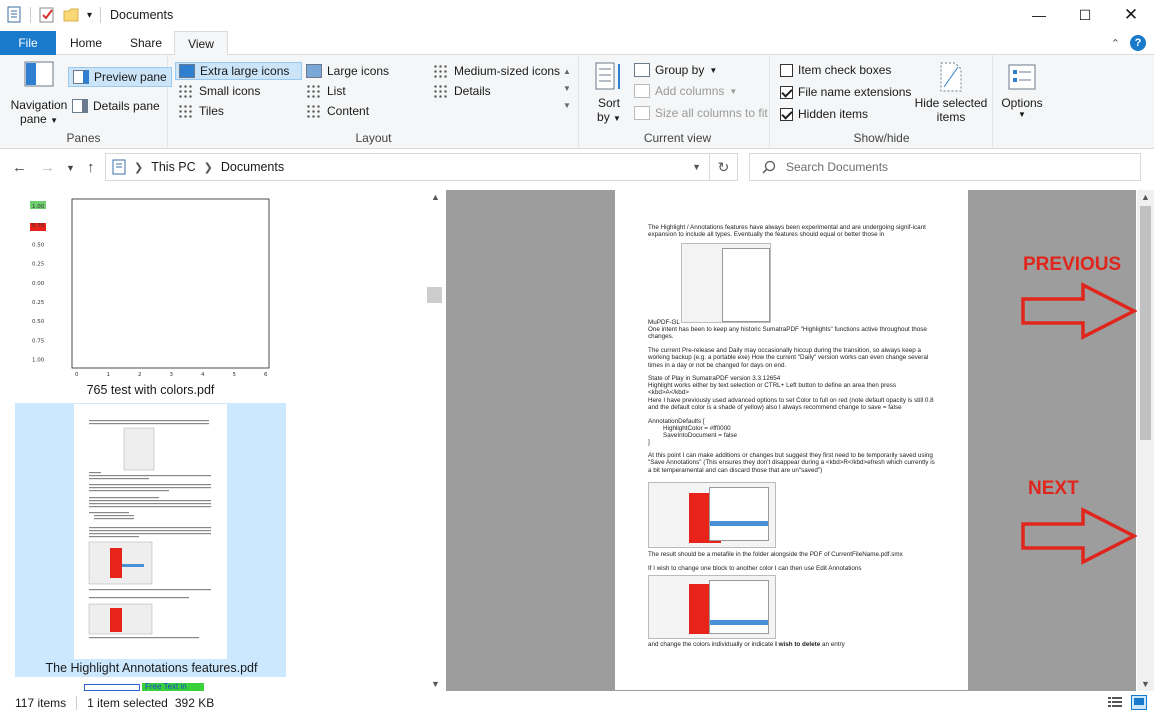 This screenshot has width=1154, height=715. Describe the element at coordinates (186, 111) in the screenshot. I see `tiles-icon` at that location.